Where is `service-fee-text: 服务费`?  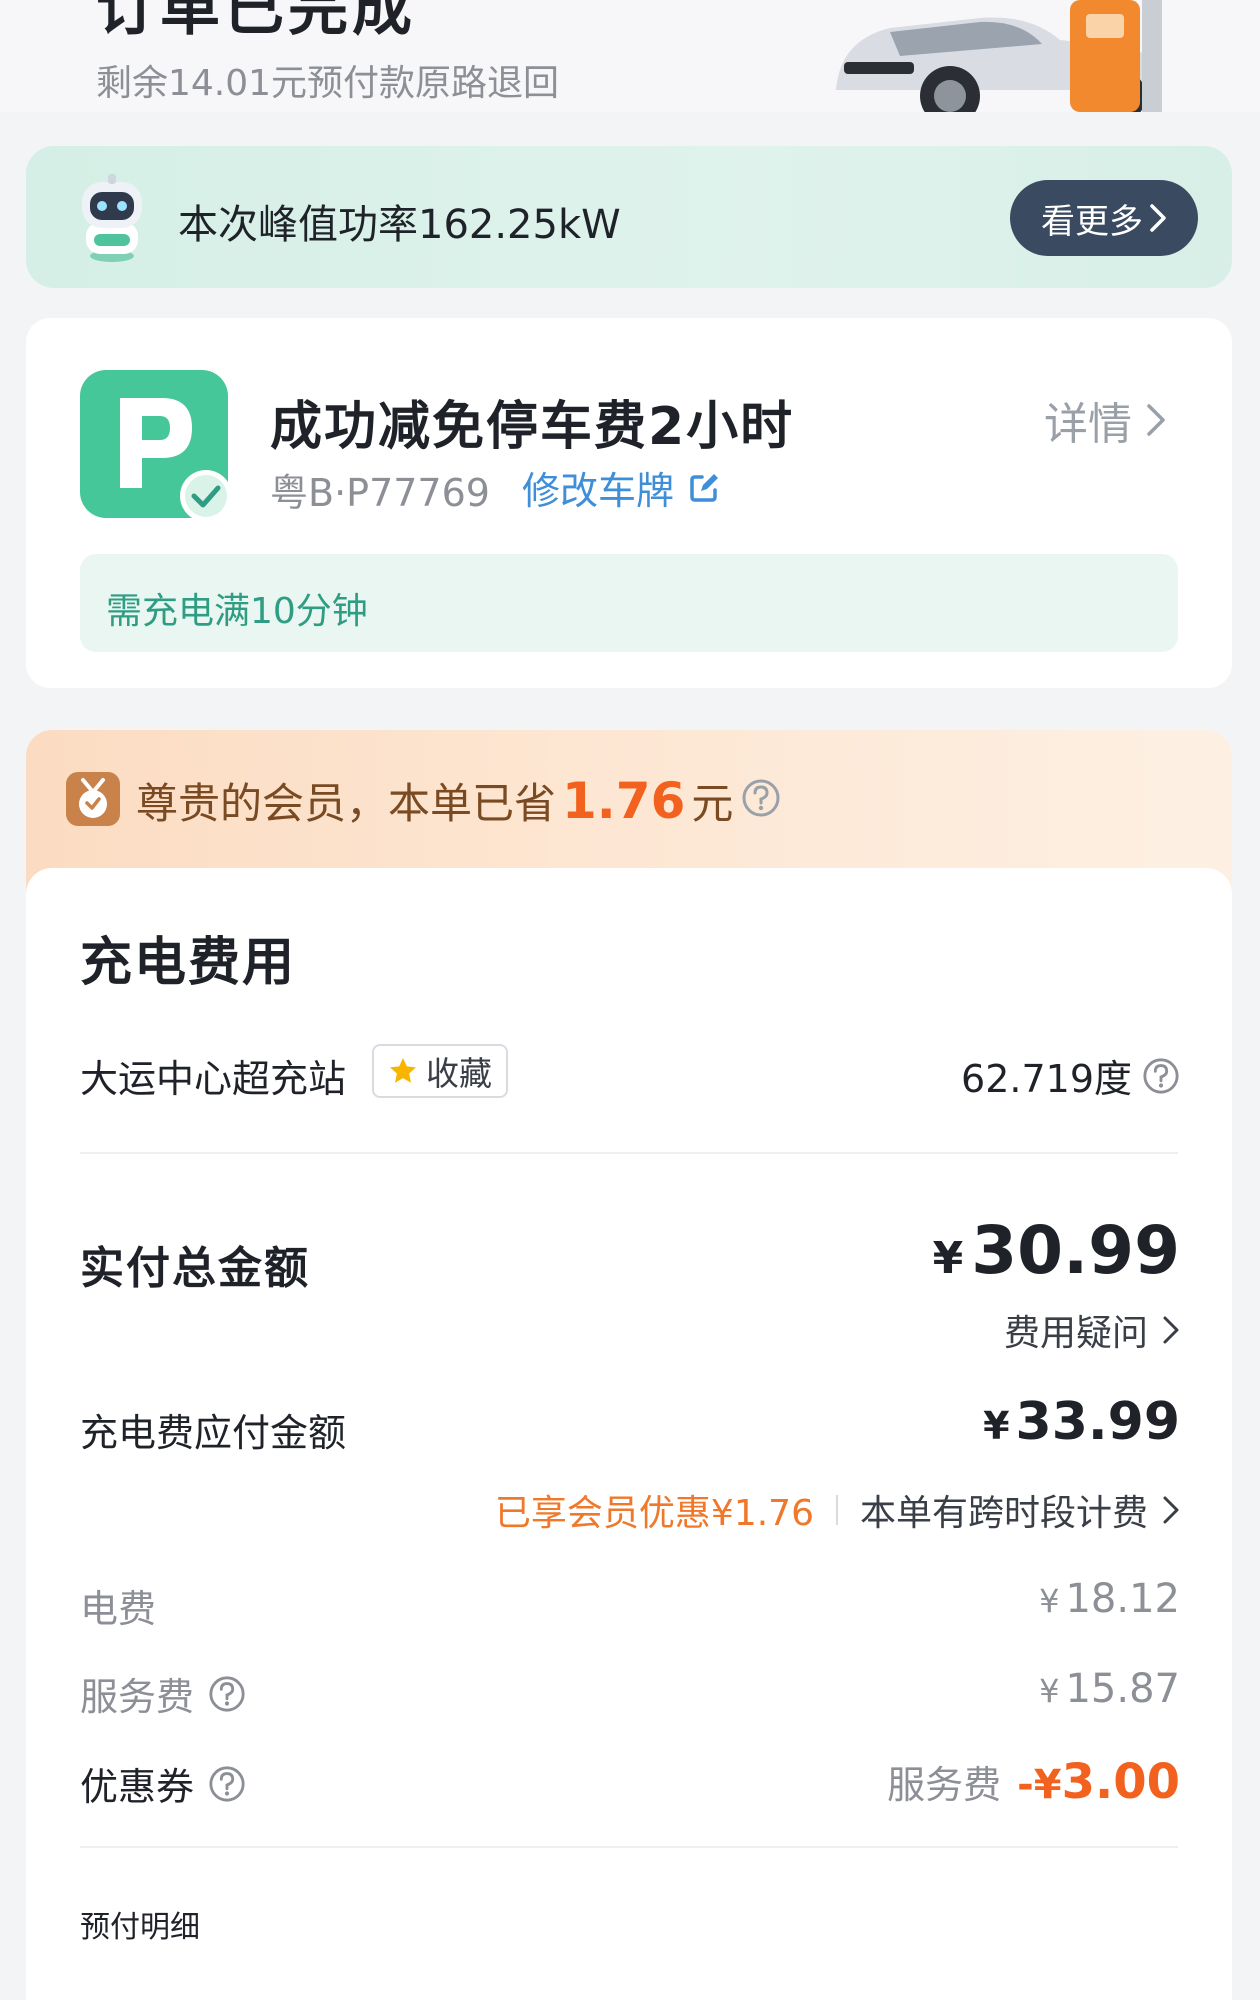
service-fee-text: 服务费 is located at coordinates (137, 1697).